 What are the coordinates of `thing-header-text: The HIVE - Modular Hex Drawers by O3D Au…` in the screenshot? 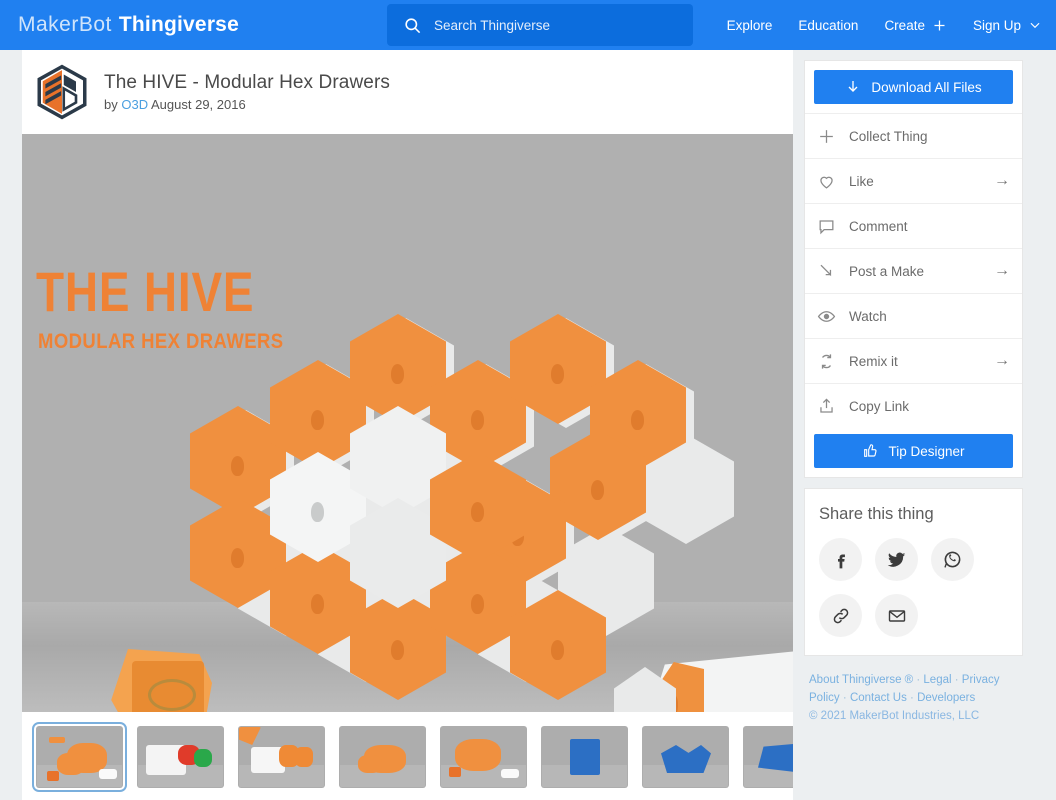 It's located at (247, 92).